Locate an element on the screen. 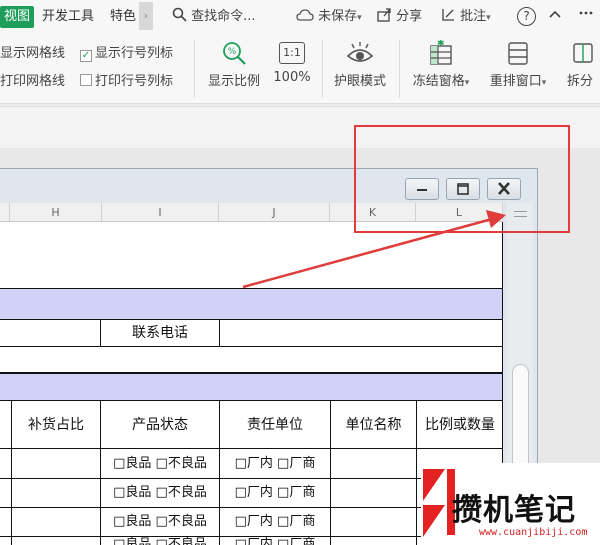 The image size is (600, 545). split-window-button: 拆分 is located at coordinates (580, 69).